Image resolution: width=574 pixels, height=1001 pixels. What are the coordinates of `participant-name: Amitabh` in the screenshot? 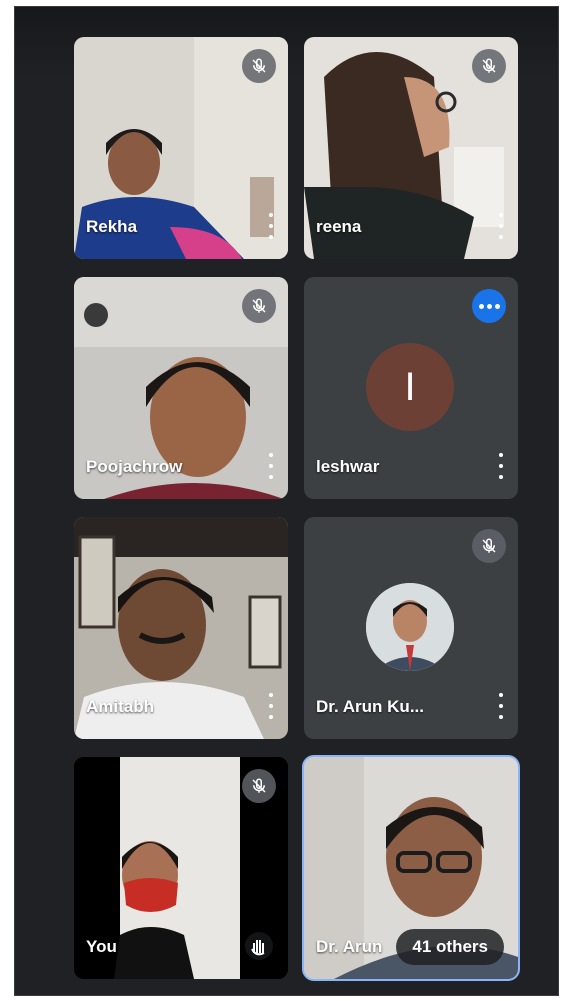 It's located at (120, 706).